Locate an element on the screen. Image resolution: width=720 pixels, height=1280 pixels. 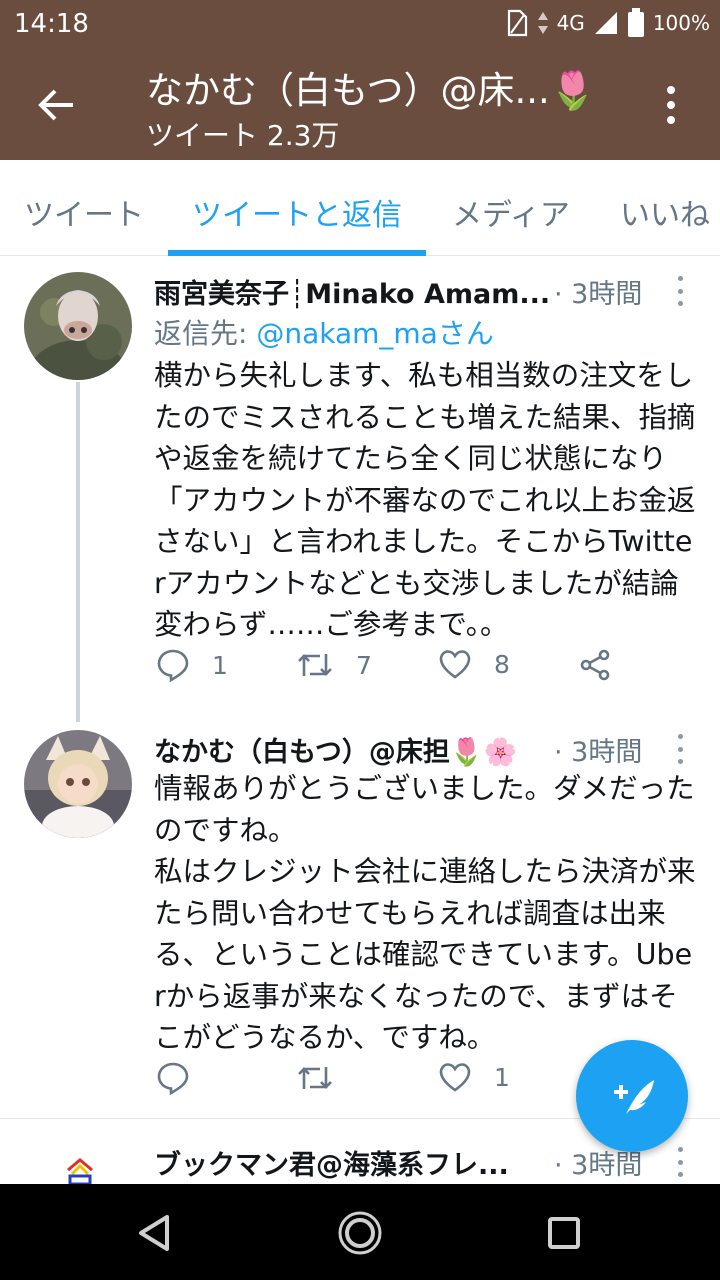
nav-home-button is located at coordinates (360, 1233).